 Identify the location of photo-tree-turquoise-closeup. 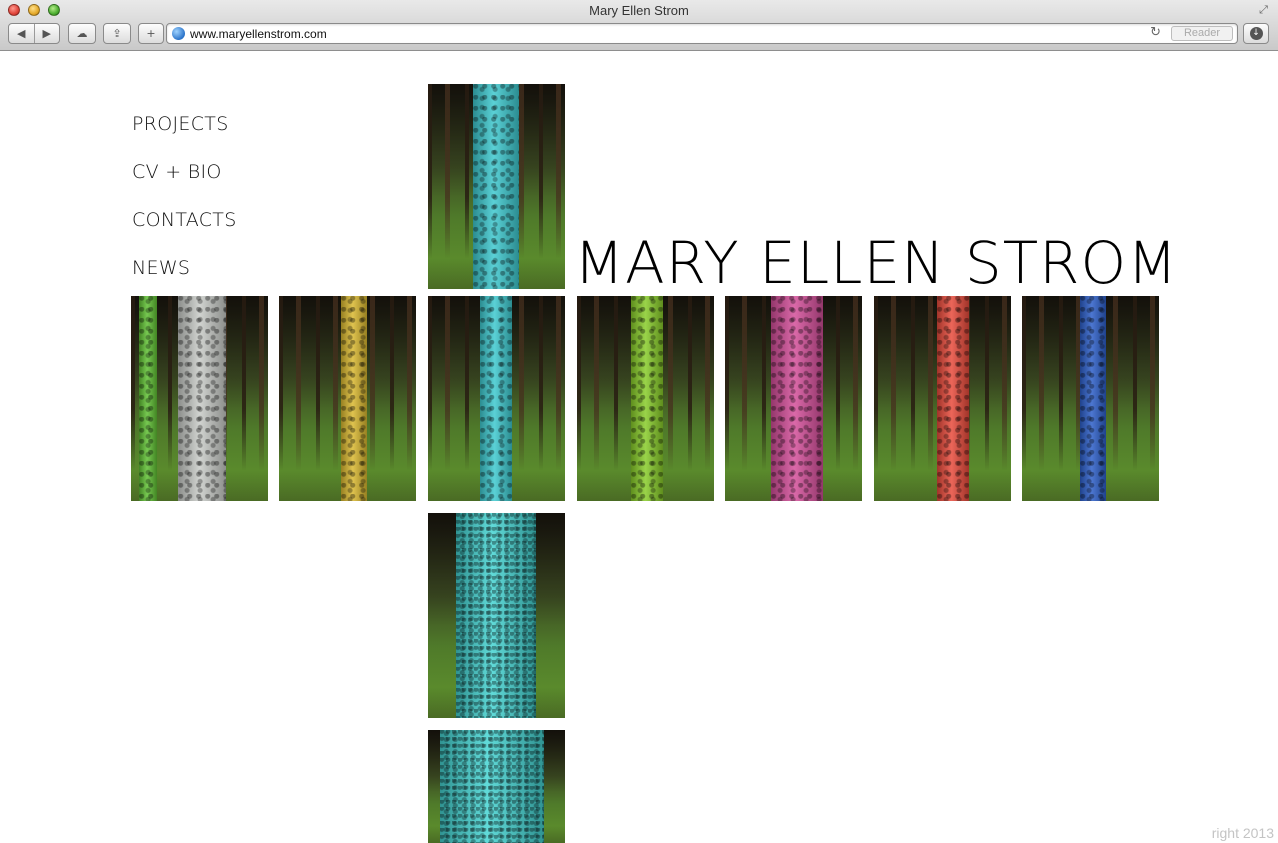
(496, 615).